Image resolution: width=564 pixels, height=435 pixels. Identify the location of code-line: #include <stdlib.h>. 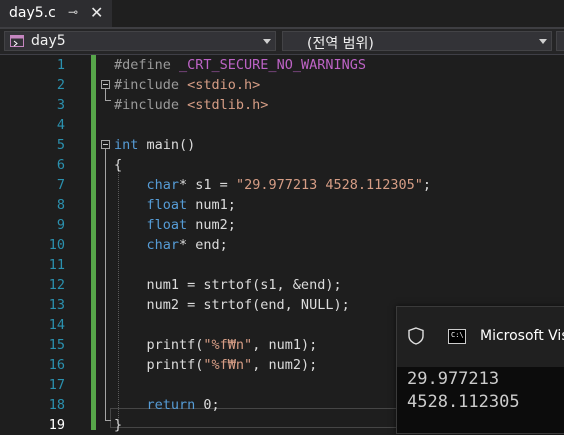
(191, 105).